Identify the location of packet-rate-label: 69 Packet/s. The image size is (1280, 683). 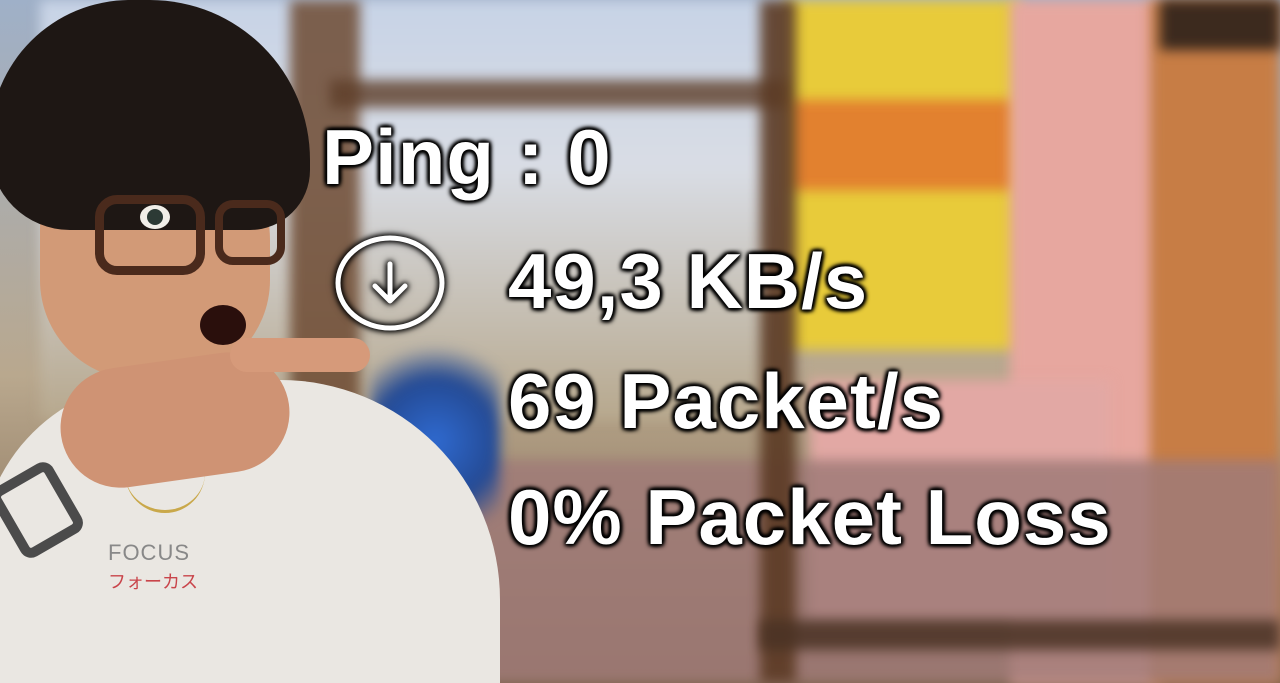
(726, 401).